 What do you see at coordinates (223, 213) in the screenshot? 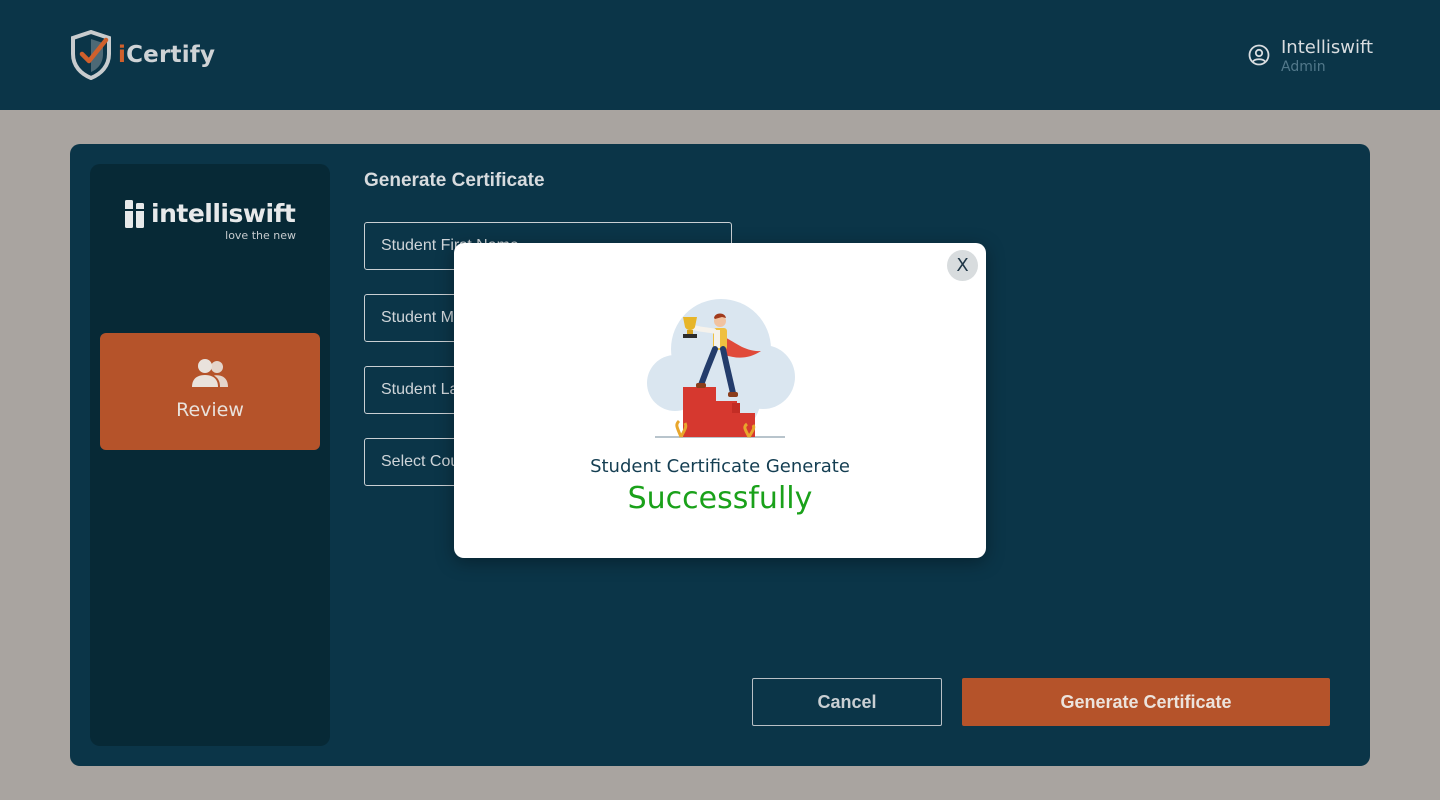
I see `logo-text: intelliswift` at bounding box center [223, 213].